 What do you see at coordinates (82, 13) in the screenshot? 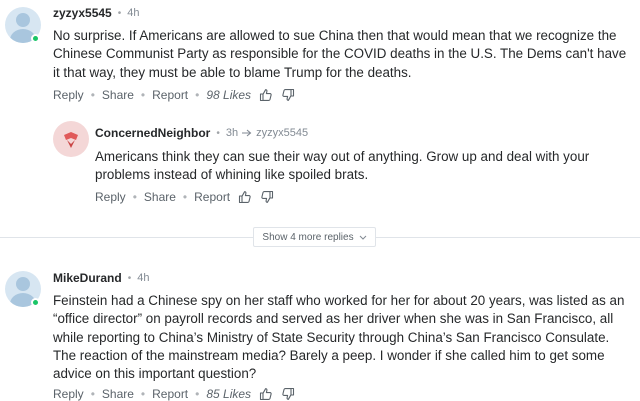
I see `username: zyzyx5545` at bounding box center [82, 13].